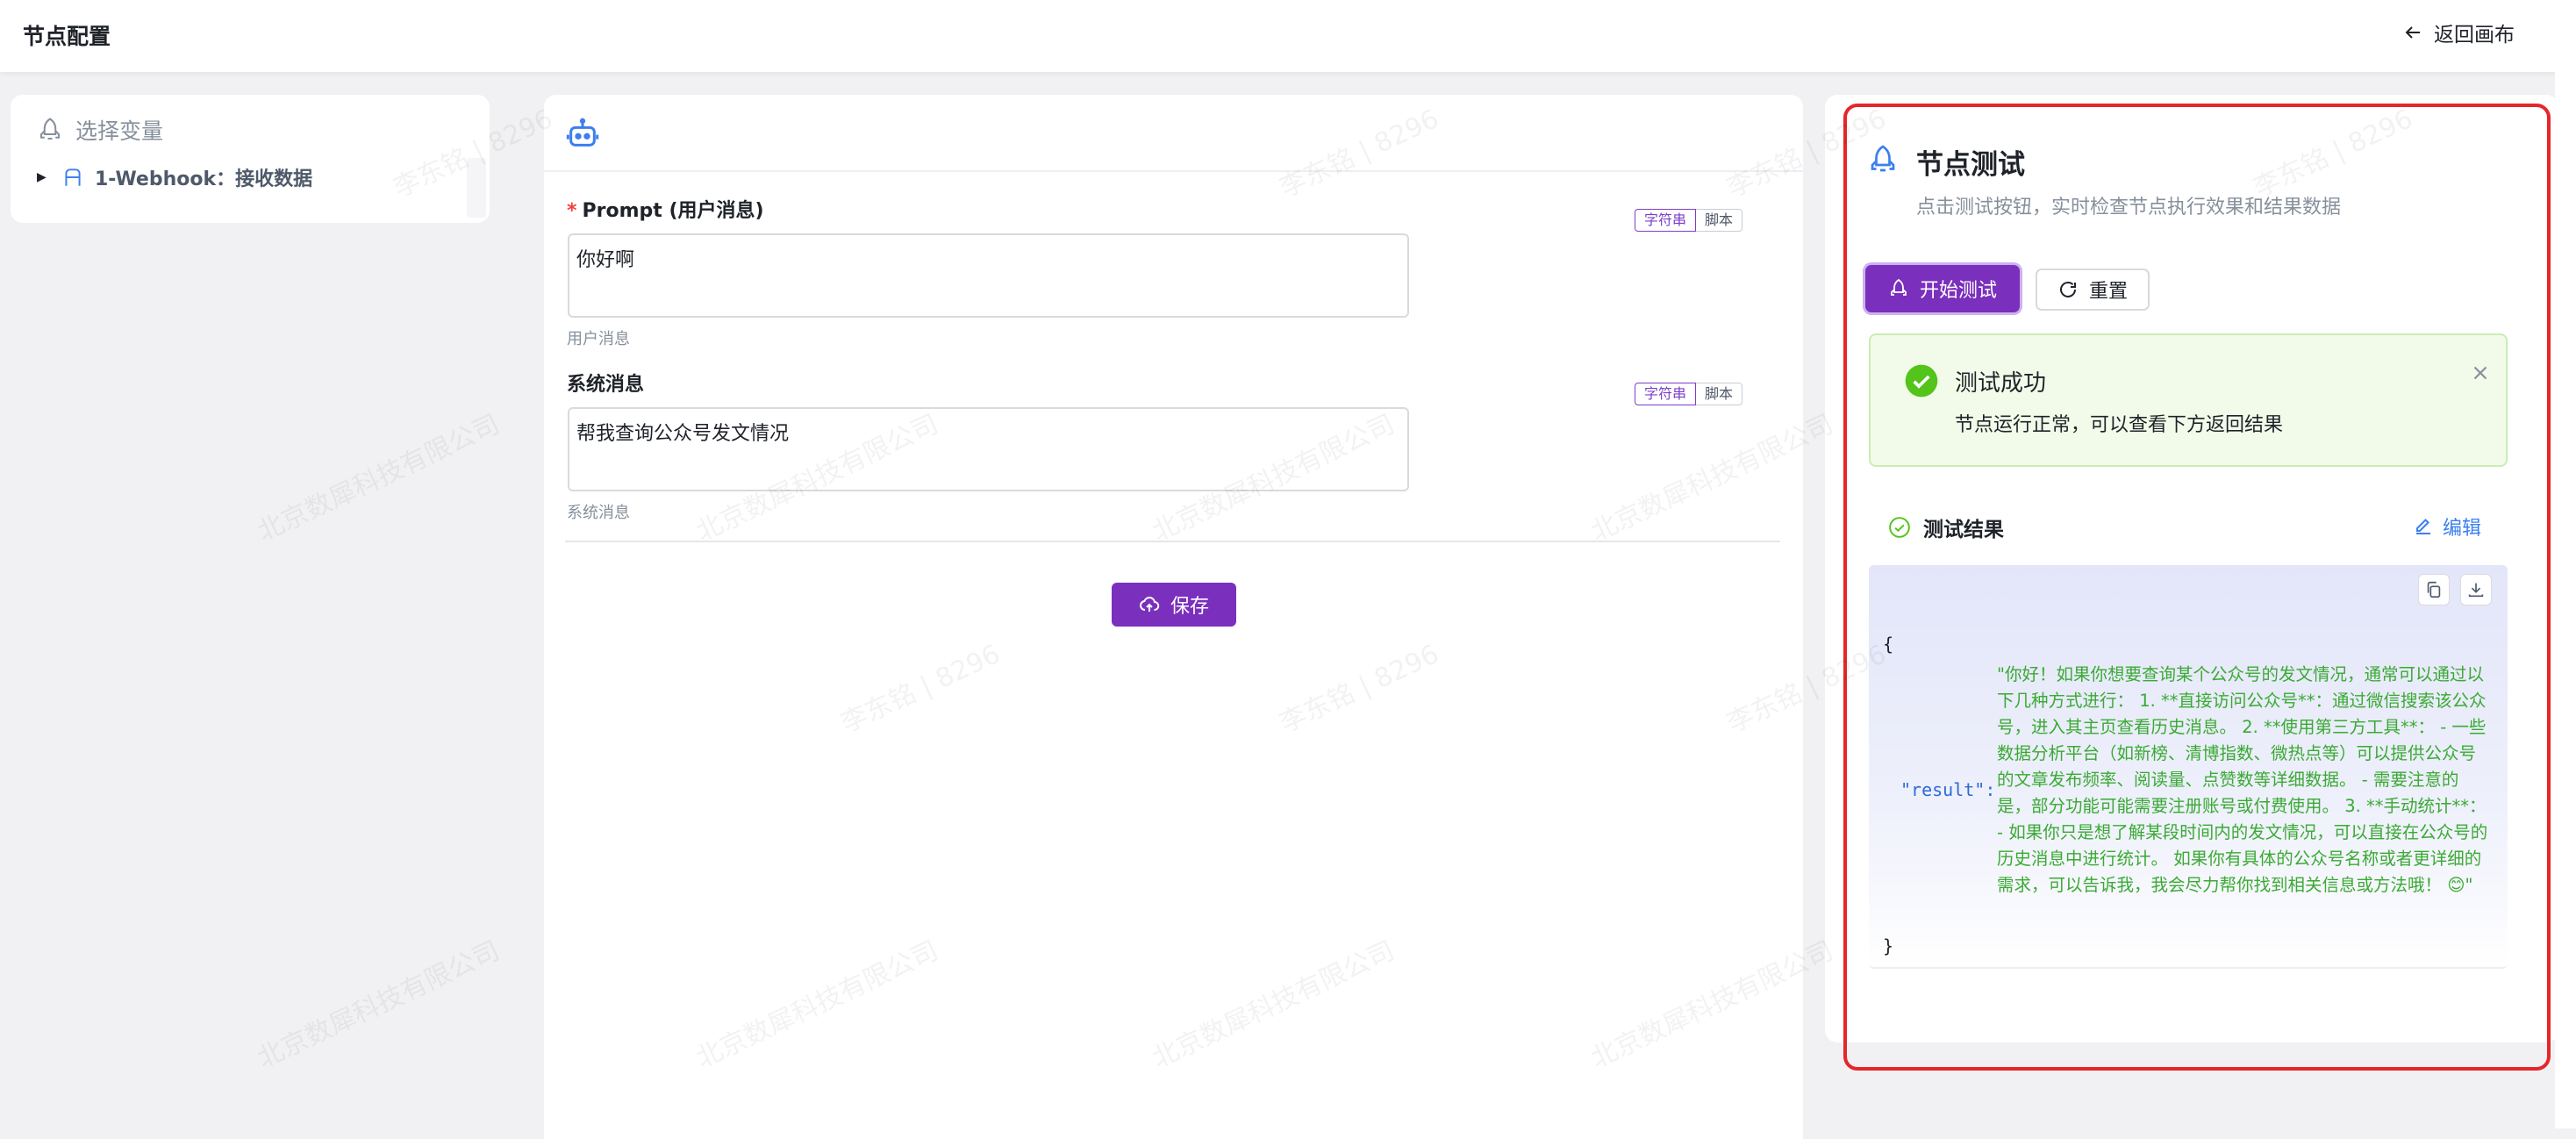  What do you see at coordinates (598, 513) in the screenshot?
I see `system-message-hint: 系统消息` at bounding box center [598, 513].